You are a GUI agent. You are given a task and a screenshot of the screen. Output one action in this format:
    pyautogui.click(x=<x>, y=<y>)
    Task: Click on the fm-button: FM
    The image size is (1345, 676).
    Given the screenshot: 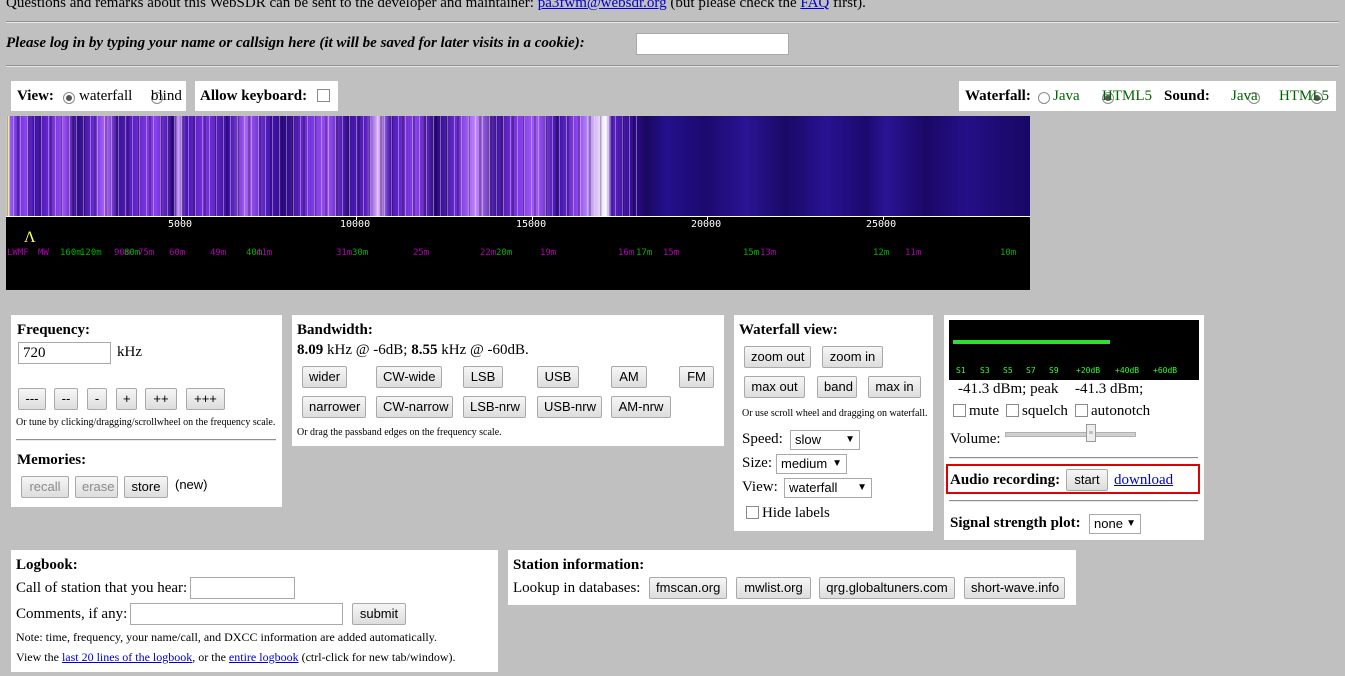 What is the action you would take?
    pyautogui.click(x=696, y=377)
    